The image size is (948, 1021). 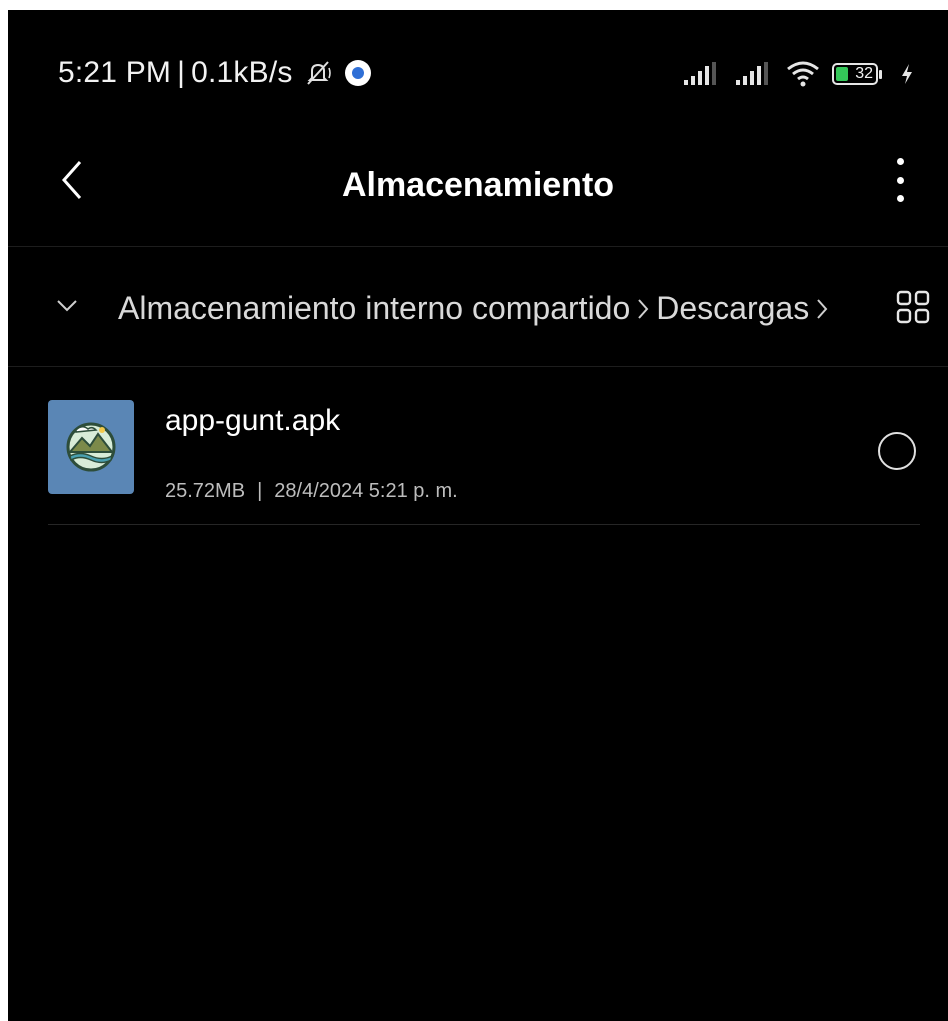 What do you see at coordinates (253, 420) in the screenshot?
I see `file-name: app-gunt.apk` at bounding box center [253, 420].